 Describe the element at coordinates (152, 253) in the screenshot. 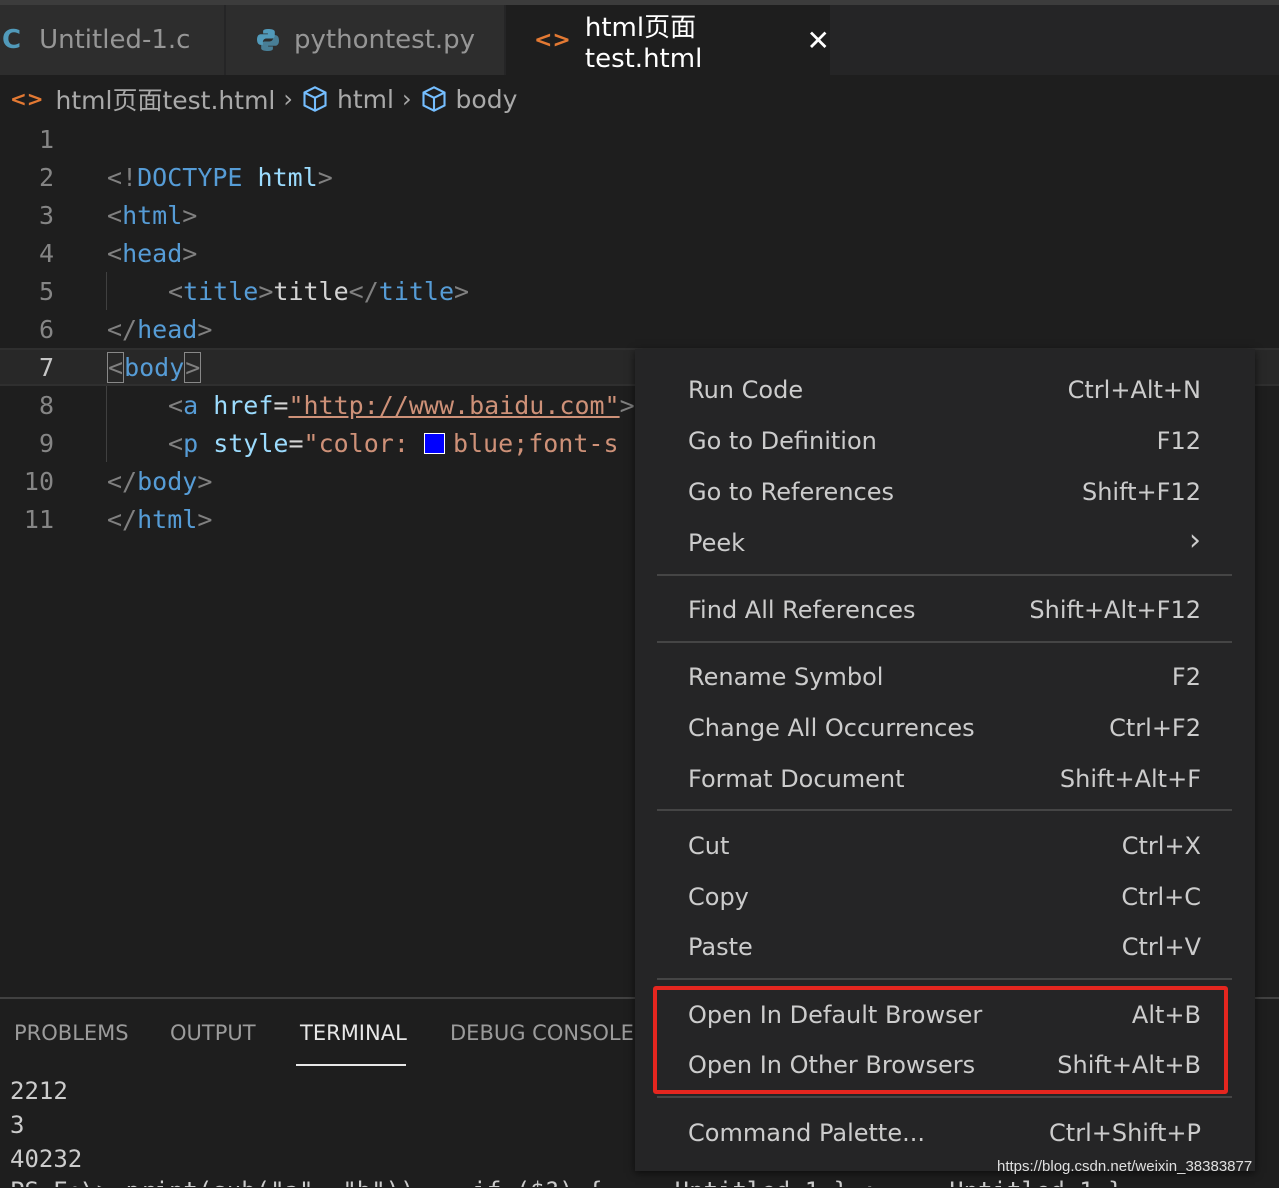

I see `code-text: <head>` at that location.